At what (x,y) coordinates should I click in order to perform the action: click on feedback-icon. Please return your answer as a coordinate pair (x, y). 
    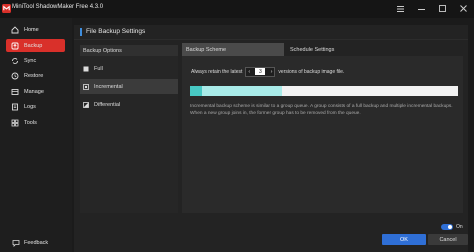
    Looking at the image, I should click on (16, 243).